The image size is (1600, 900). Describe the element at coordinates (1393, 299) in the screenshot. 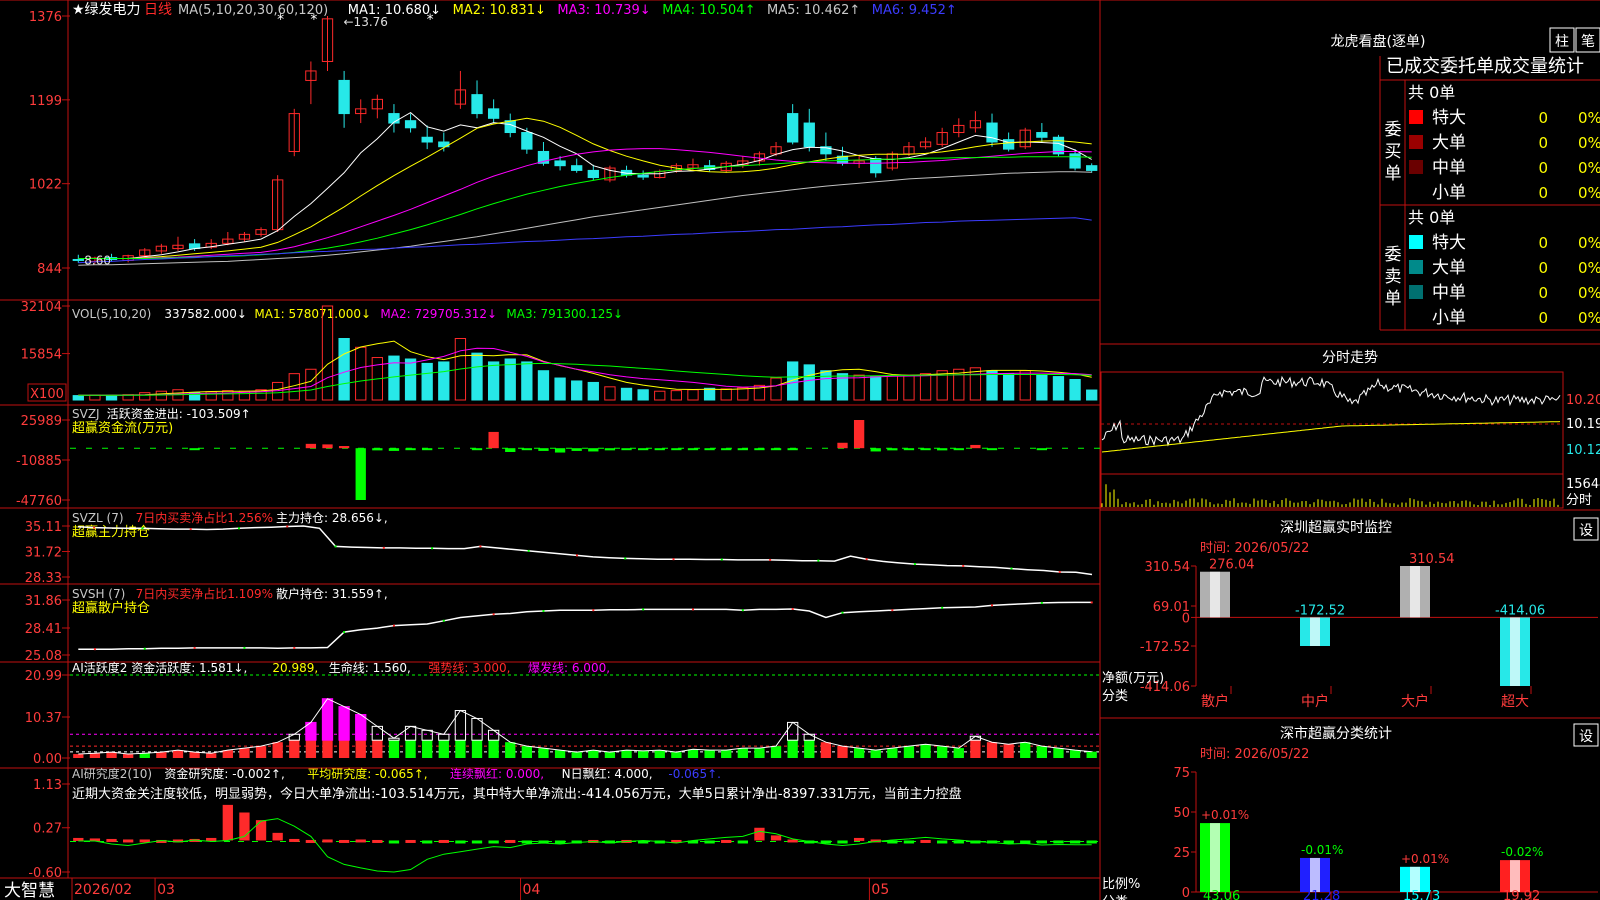

I see `sell-orders-side-label: 单` at that location.